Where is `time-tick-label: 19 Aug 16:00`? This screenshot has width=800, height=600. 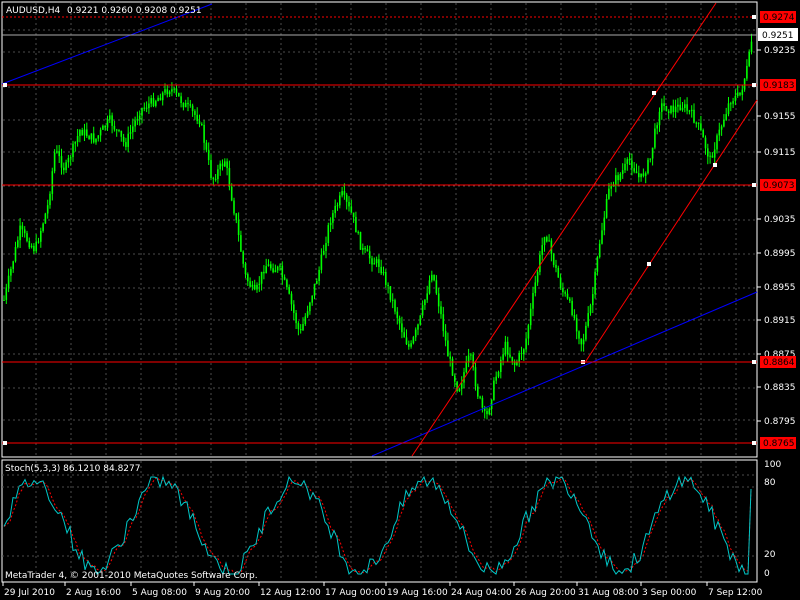
time-tick-label: 19 Aug 16:00 is located at coordinates (417, 593).